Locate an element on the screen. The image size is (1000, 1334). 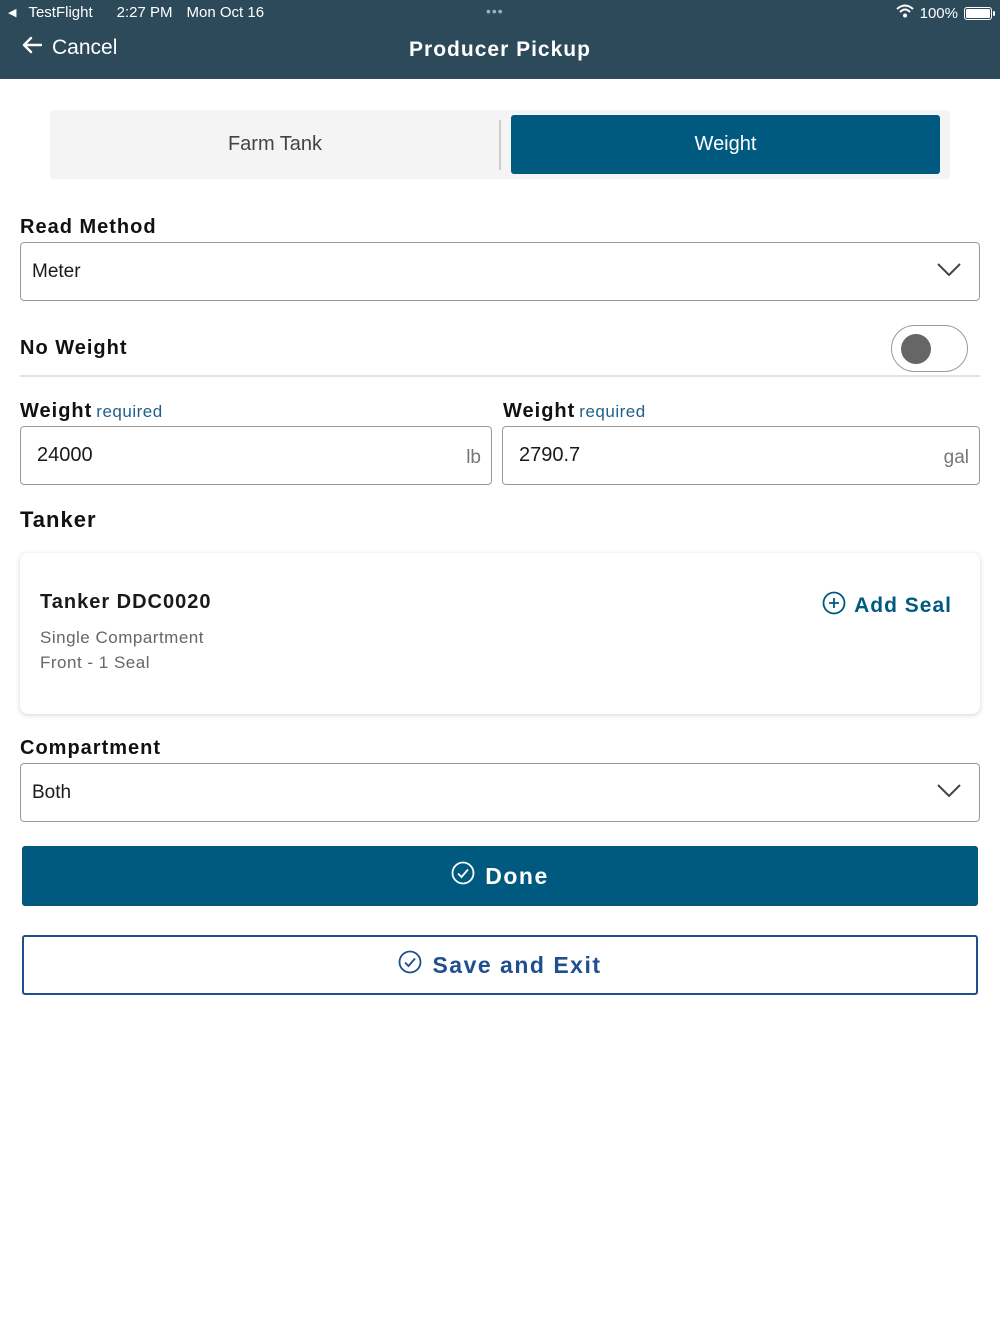
tab-farm-tank: Farm Tank is located at coordinates (275, 144).